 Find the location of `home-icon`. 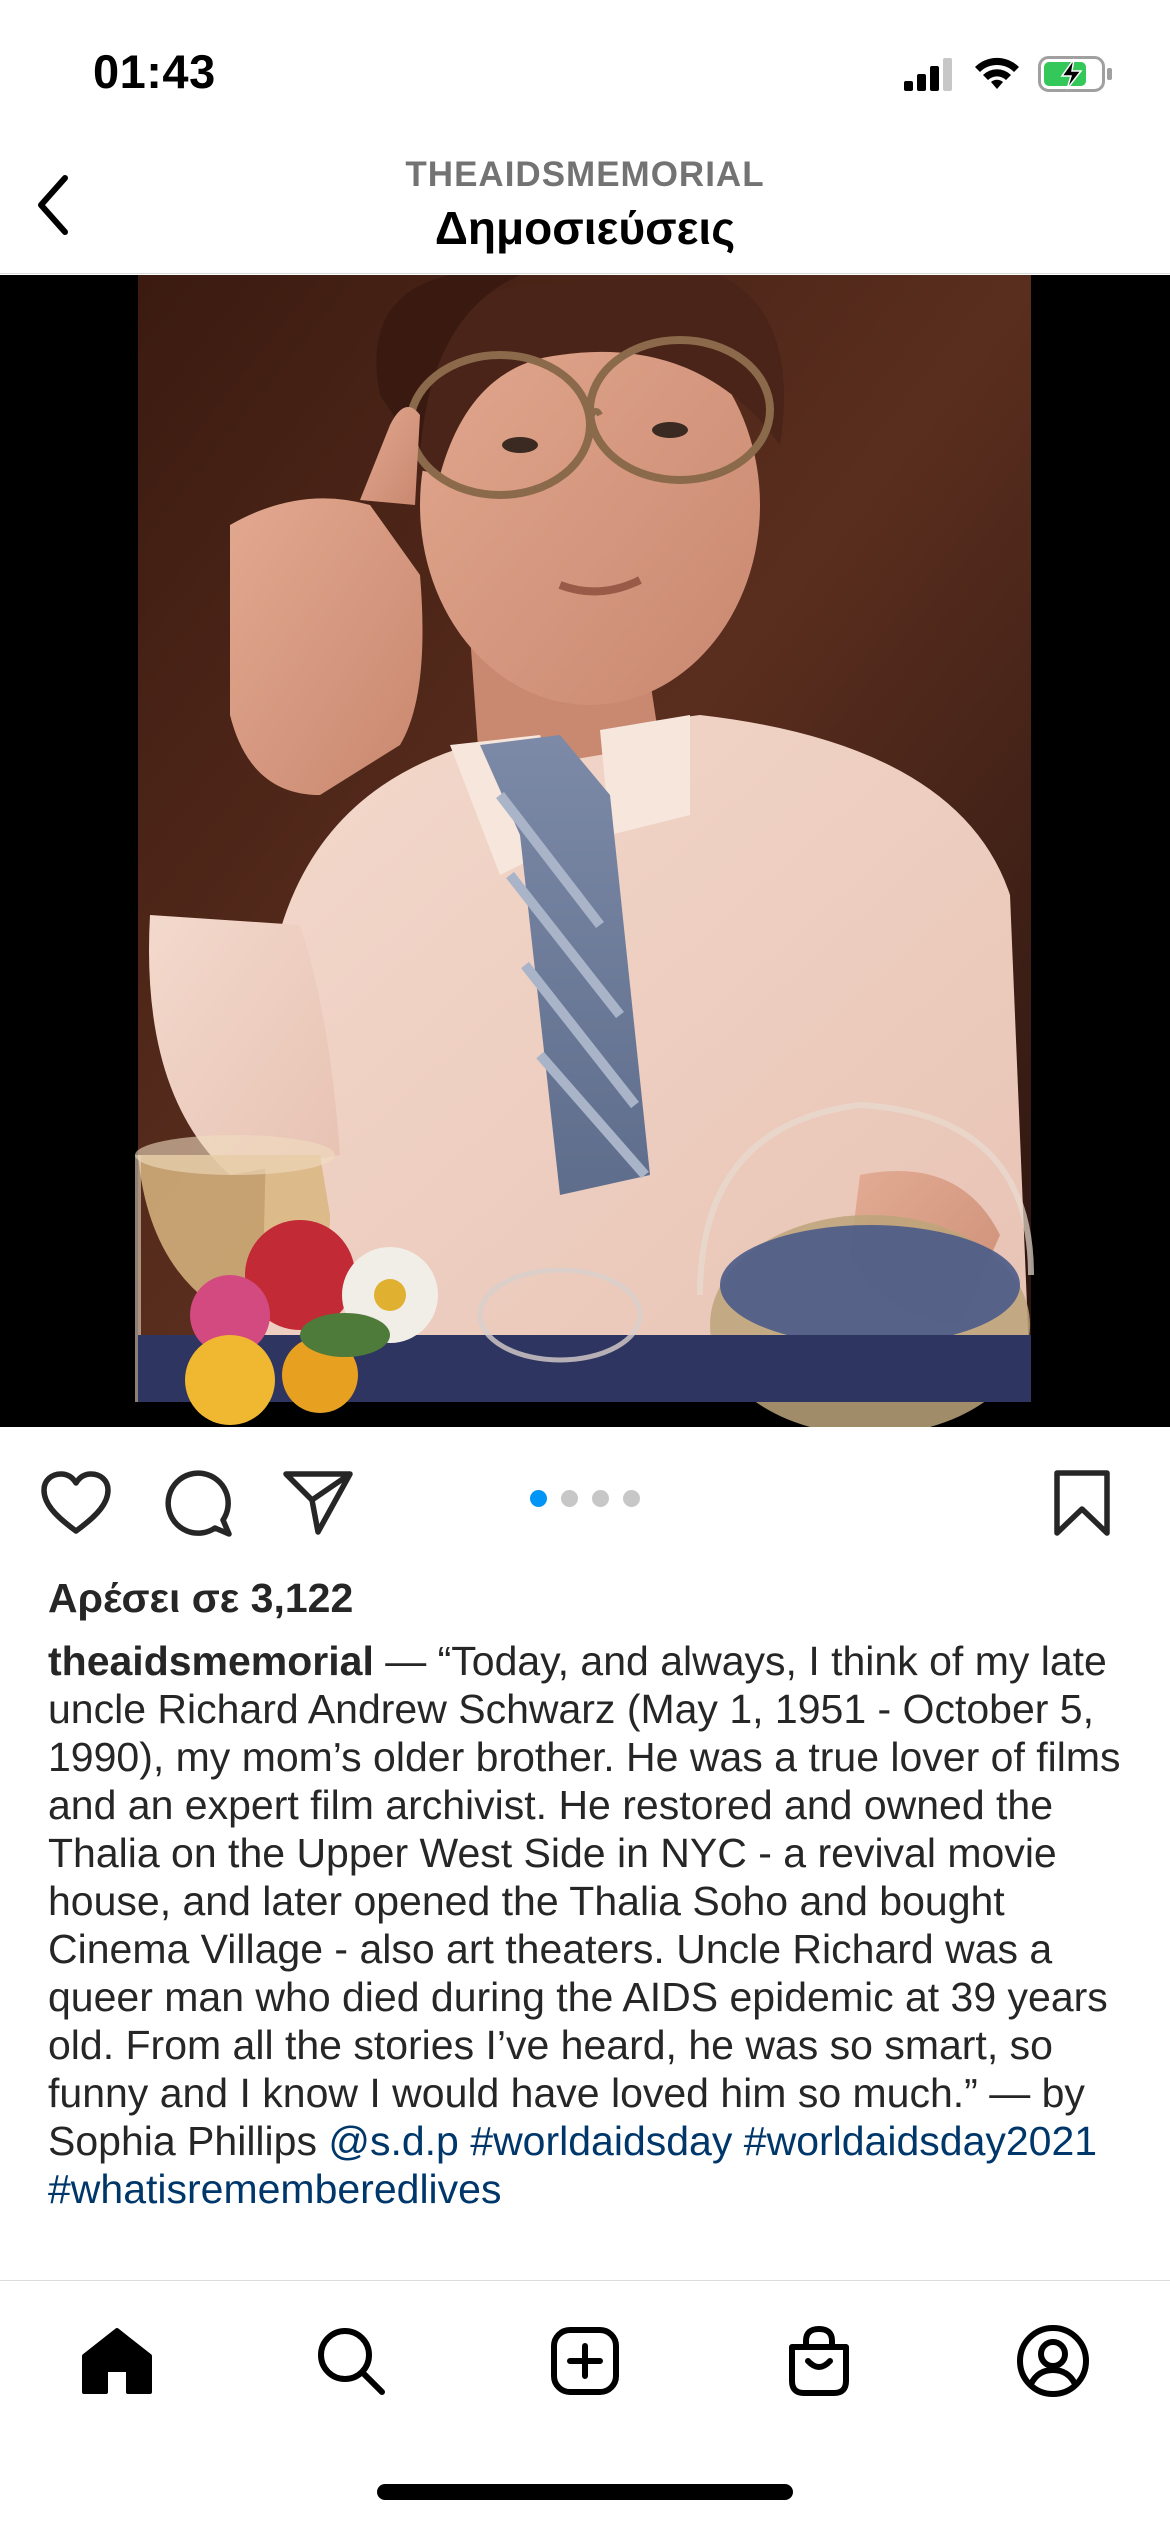

home-icon is located at coordinates (117, 2361).